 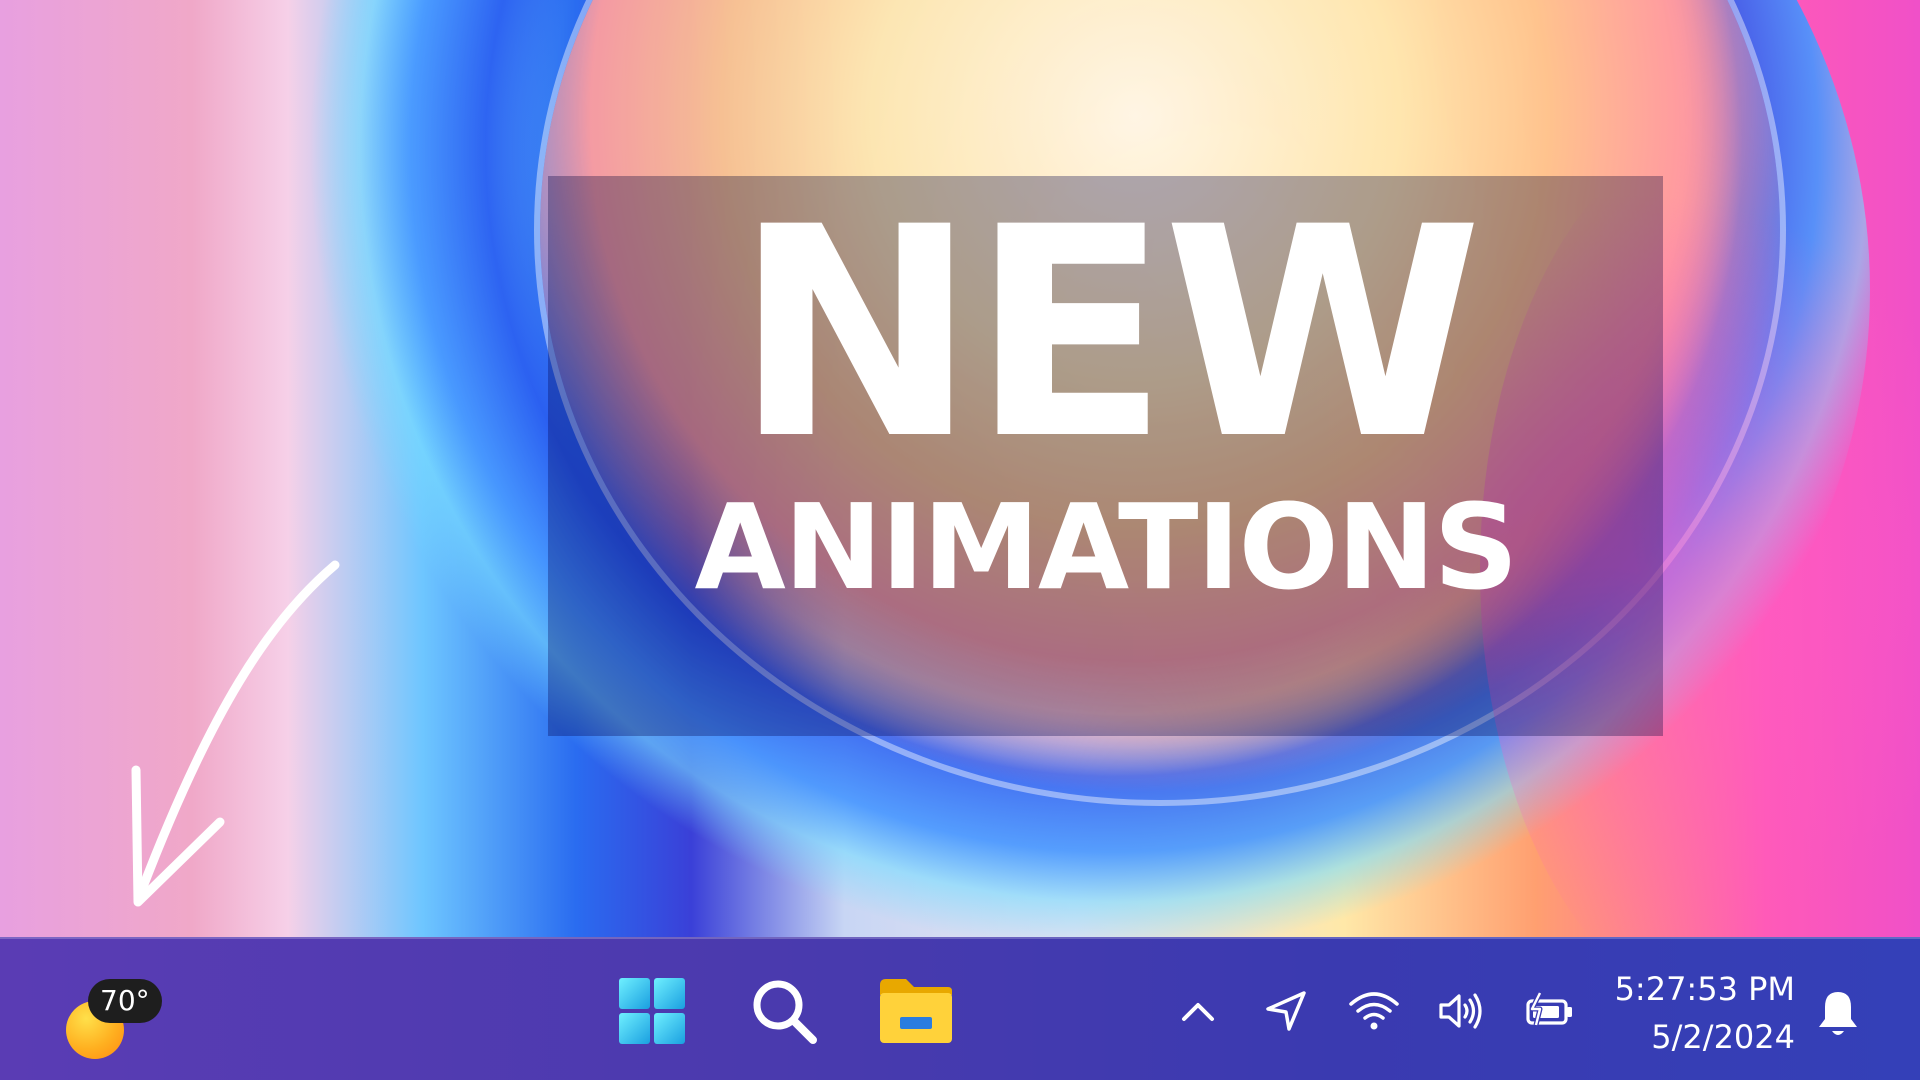 I want to click on clock: 5:27:53 PM 5/2/2024, so click(x=1697, y=1013).